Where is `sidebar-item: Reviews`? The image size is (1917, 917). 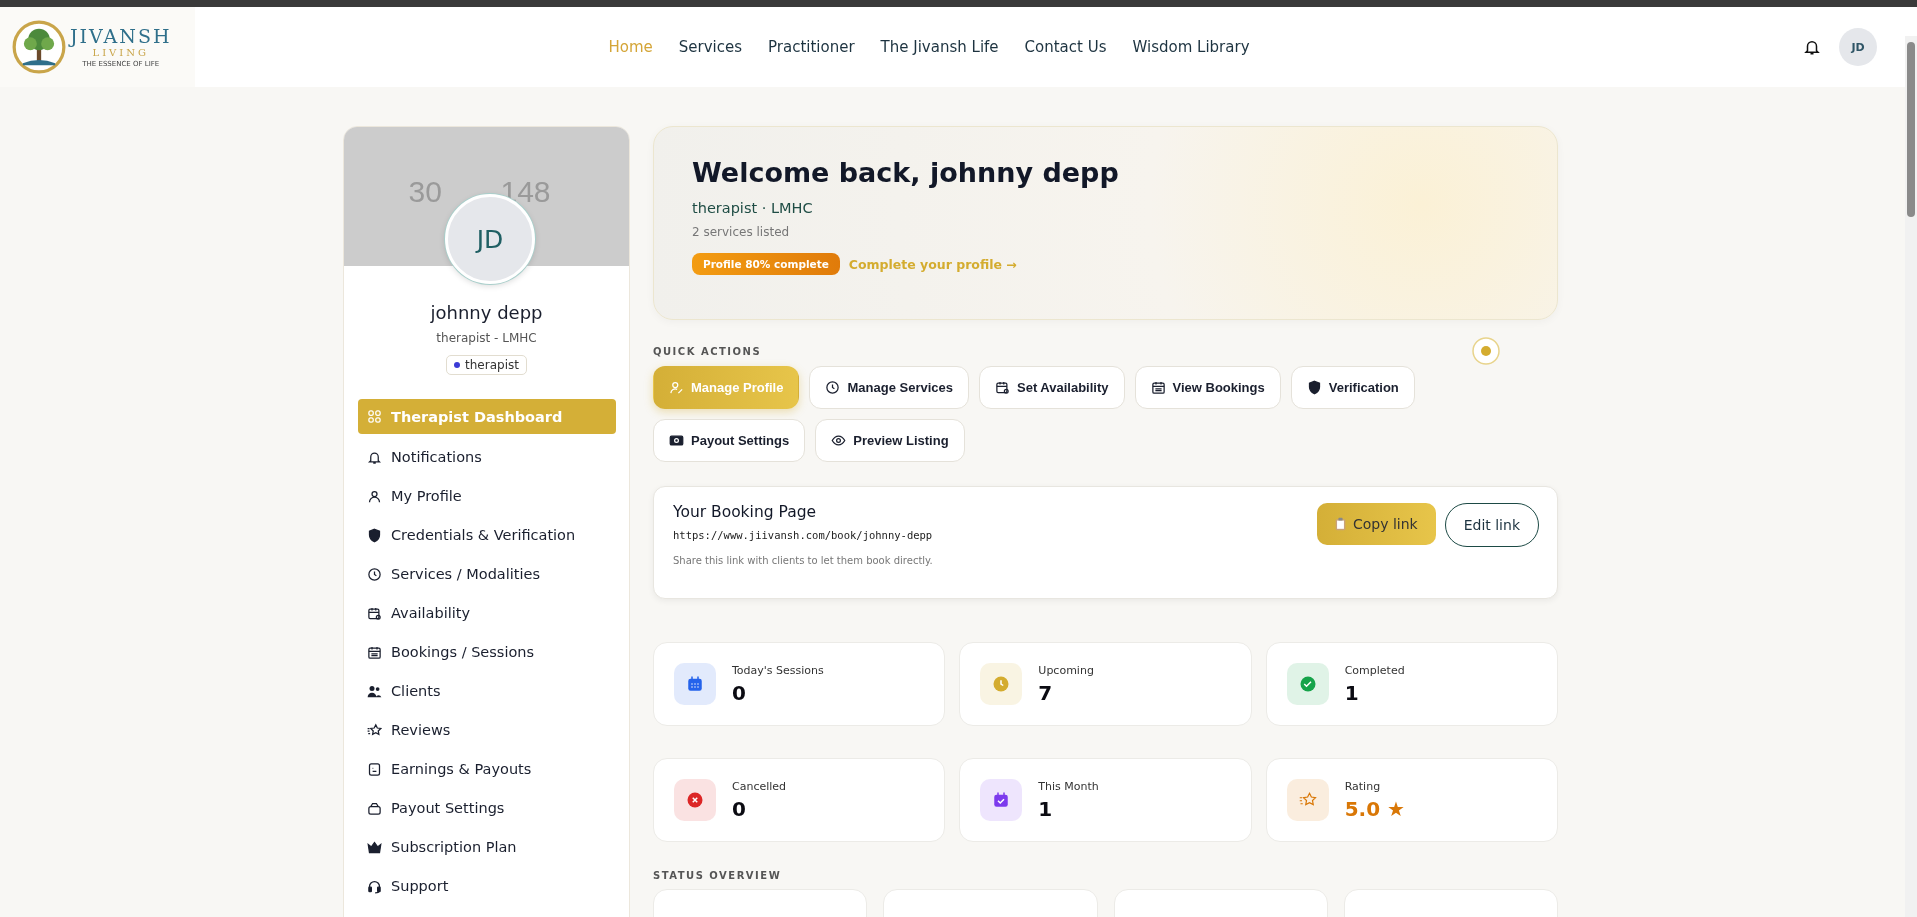
sidebar-item: Reviews is located at coordinates (487, 730).